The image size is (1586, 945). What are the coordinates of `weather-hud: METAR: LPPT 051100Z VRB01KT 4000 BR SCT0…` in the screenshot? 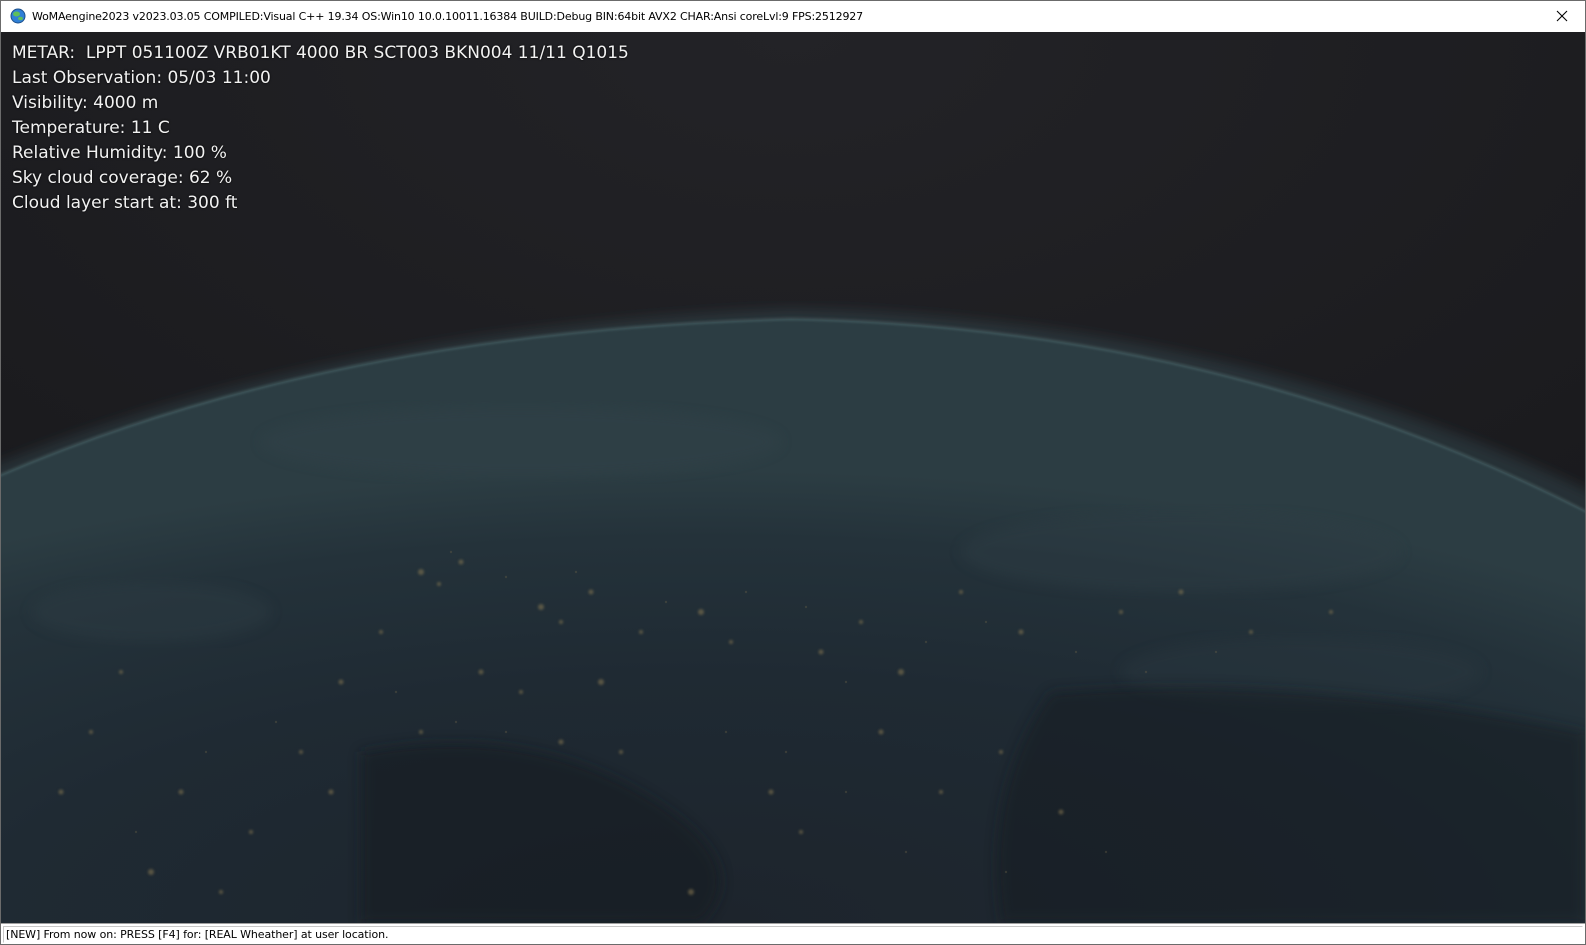 It's located at (320, 128).